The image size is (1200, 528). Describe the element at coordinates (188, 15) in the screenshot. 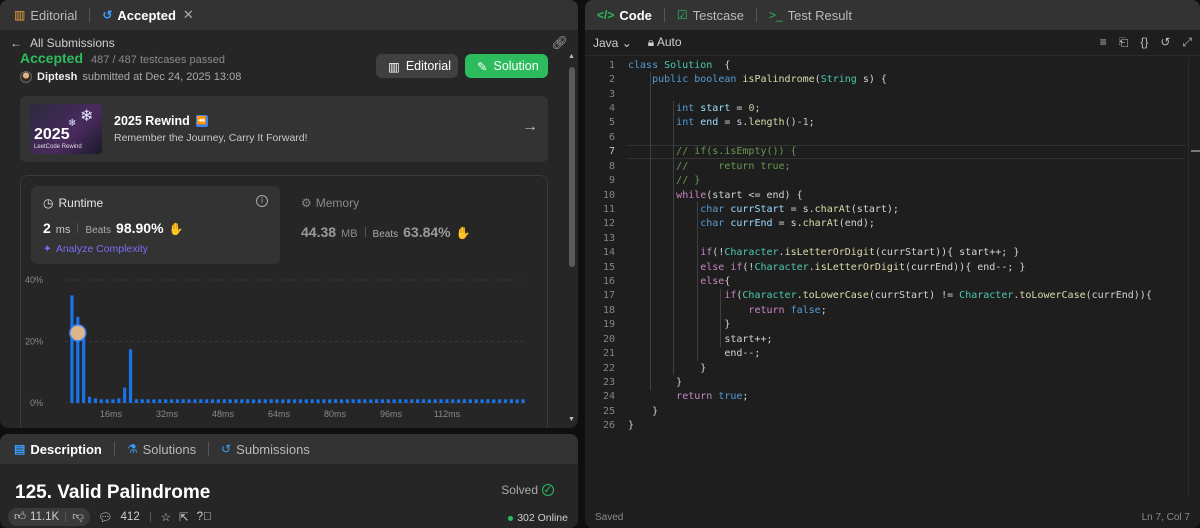

I see `close-icon: ✕` at that location.